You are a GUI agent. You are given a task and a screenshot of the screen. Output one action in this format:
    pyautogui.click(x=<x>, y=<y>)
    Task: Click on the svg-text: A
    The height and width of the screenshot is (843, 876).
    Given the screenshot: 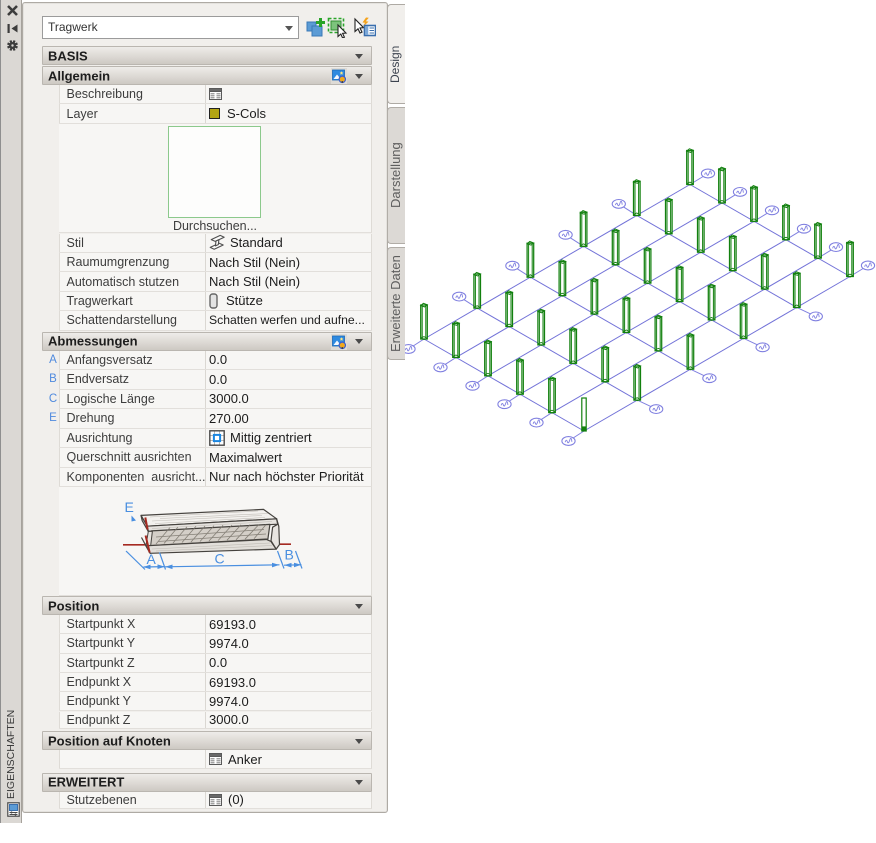 What is the action you would take?
    pyautogui.click(x=152, y=559)
    